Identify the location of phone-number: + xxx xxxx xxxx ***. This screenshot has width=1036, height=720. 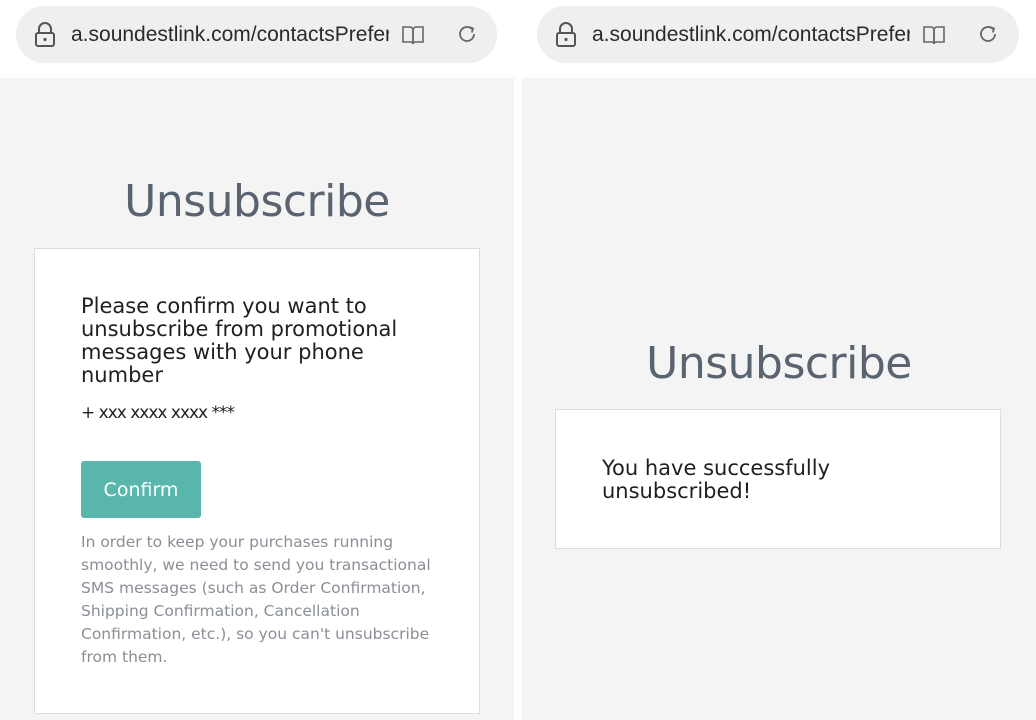
(158, 413).